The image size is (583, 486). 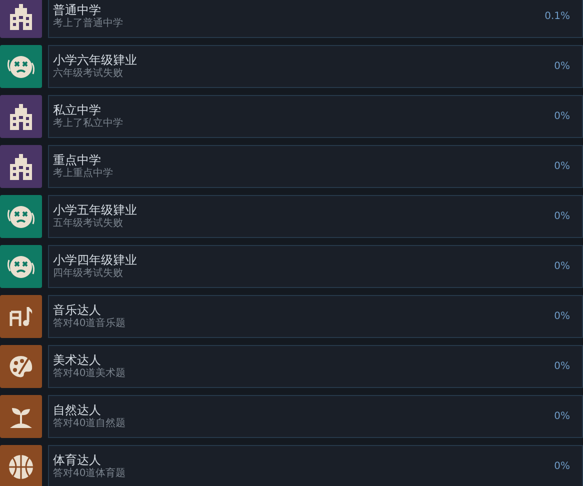 I want to click on achievement-title: 美术达人, so click(x=77, y=360).